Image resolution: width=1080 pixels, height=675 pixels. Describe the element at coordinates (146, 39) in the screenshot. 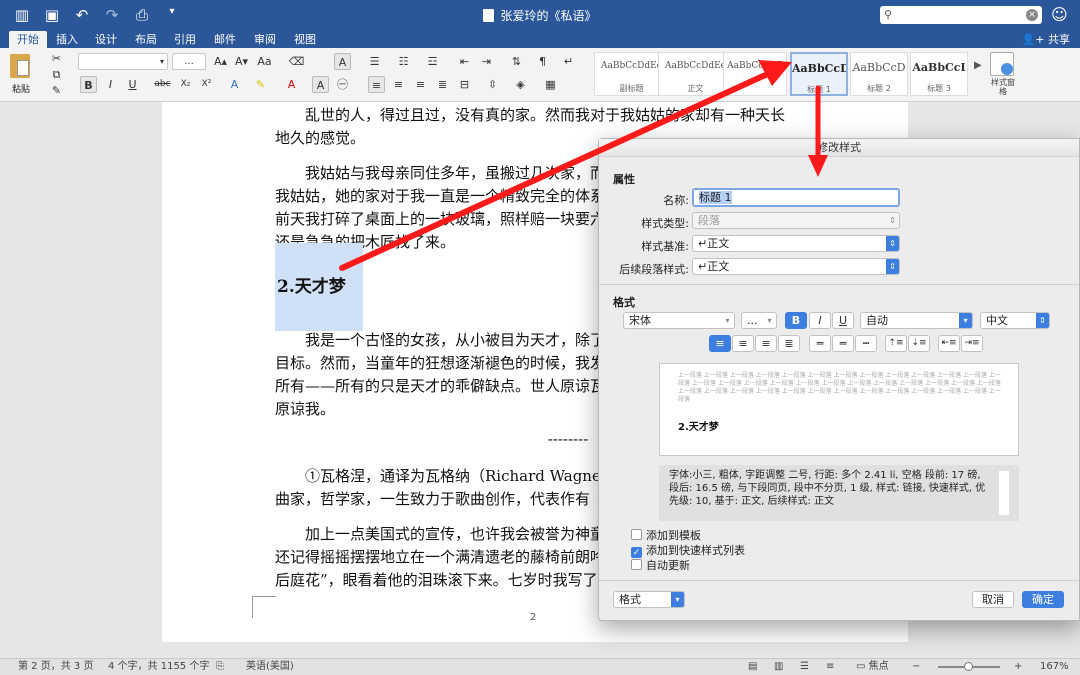

I see `tab-layout: 布局` at that location.